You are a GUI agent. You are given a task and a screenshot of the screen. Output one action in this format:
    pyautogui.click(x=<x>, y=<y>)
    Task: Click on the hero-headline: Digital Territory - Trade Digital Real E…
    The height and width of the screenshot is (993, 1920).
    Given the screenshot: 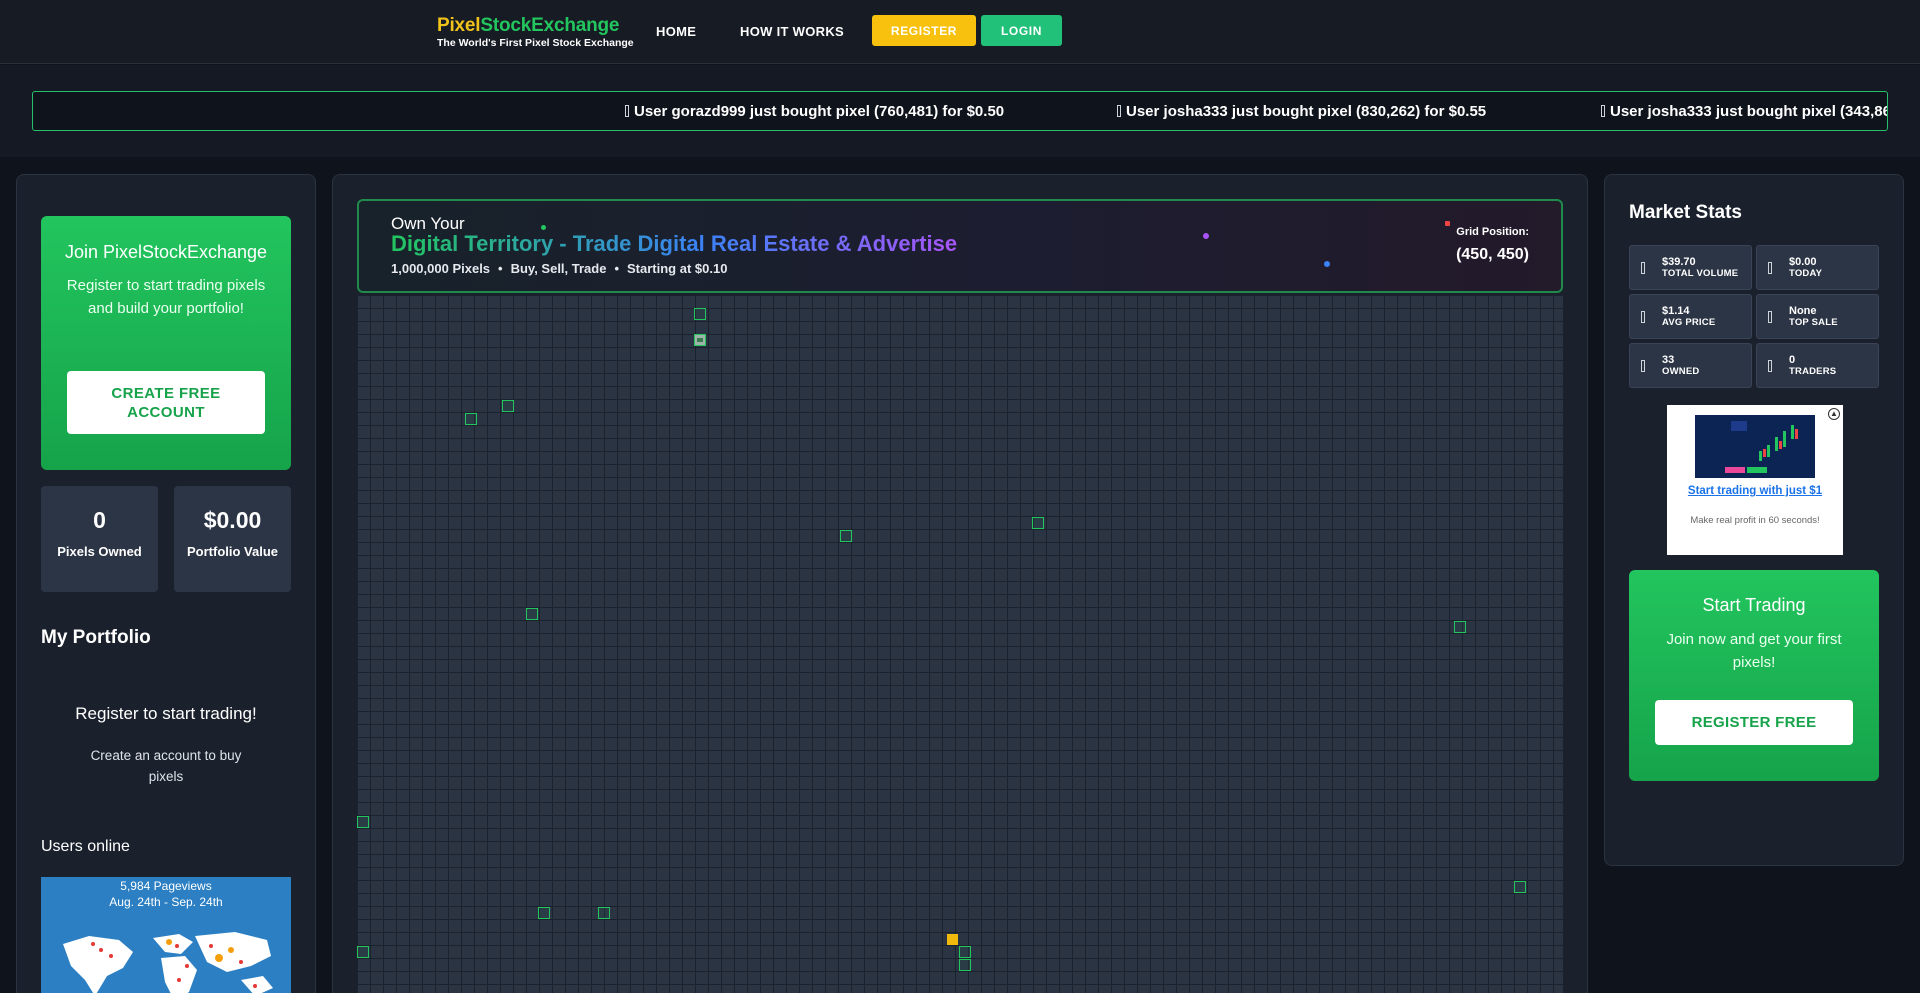 What is the action you would take?
    pyautogui.click(x=674, y=243)
    